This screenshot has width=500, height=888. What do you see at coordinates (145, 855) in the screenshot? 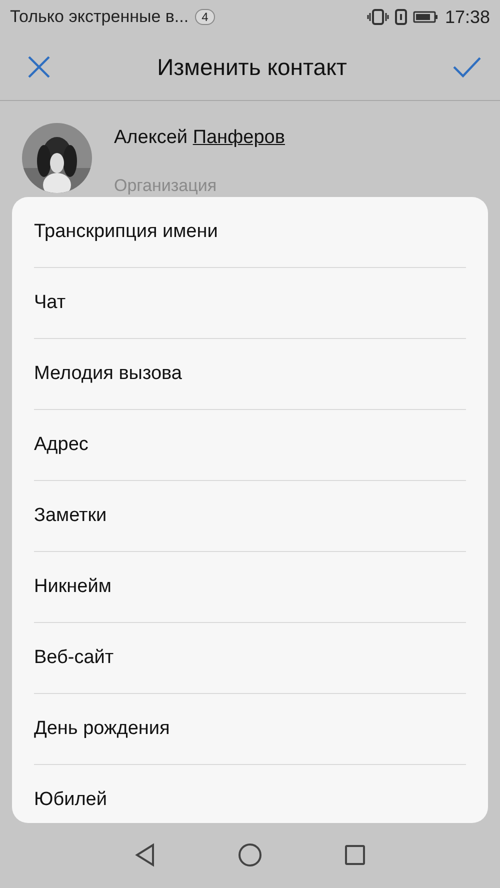
I see `back-icon` at bounding box center [145, 855].